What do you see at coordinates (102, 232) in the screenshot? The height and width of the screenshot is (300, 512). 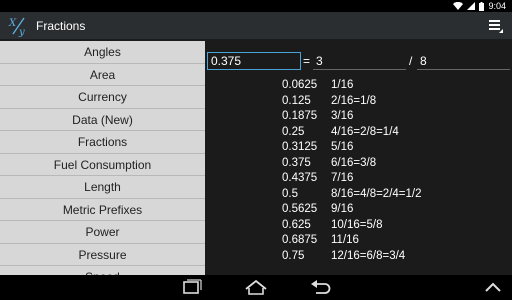 I see `sidebar-item-power: Power` at bounding box center [102, 232].